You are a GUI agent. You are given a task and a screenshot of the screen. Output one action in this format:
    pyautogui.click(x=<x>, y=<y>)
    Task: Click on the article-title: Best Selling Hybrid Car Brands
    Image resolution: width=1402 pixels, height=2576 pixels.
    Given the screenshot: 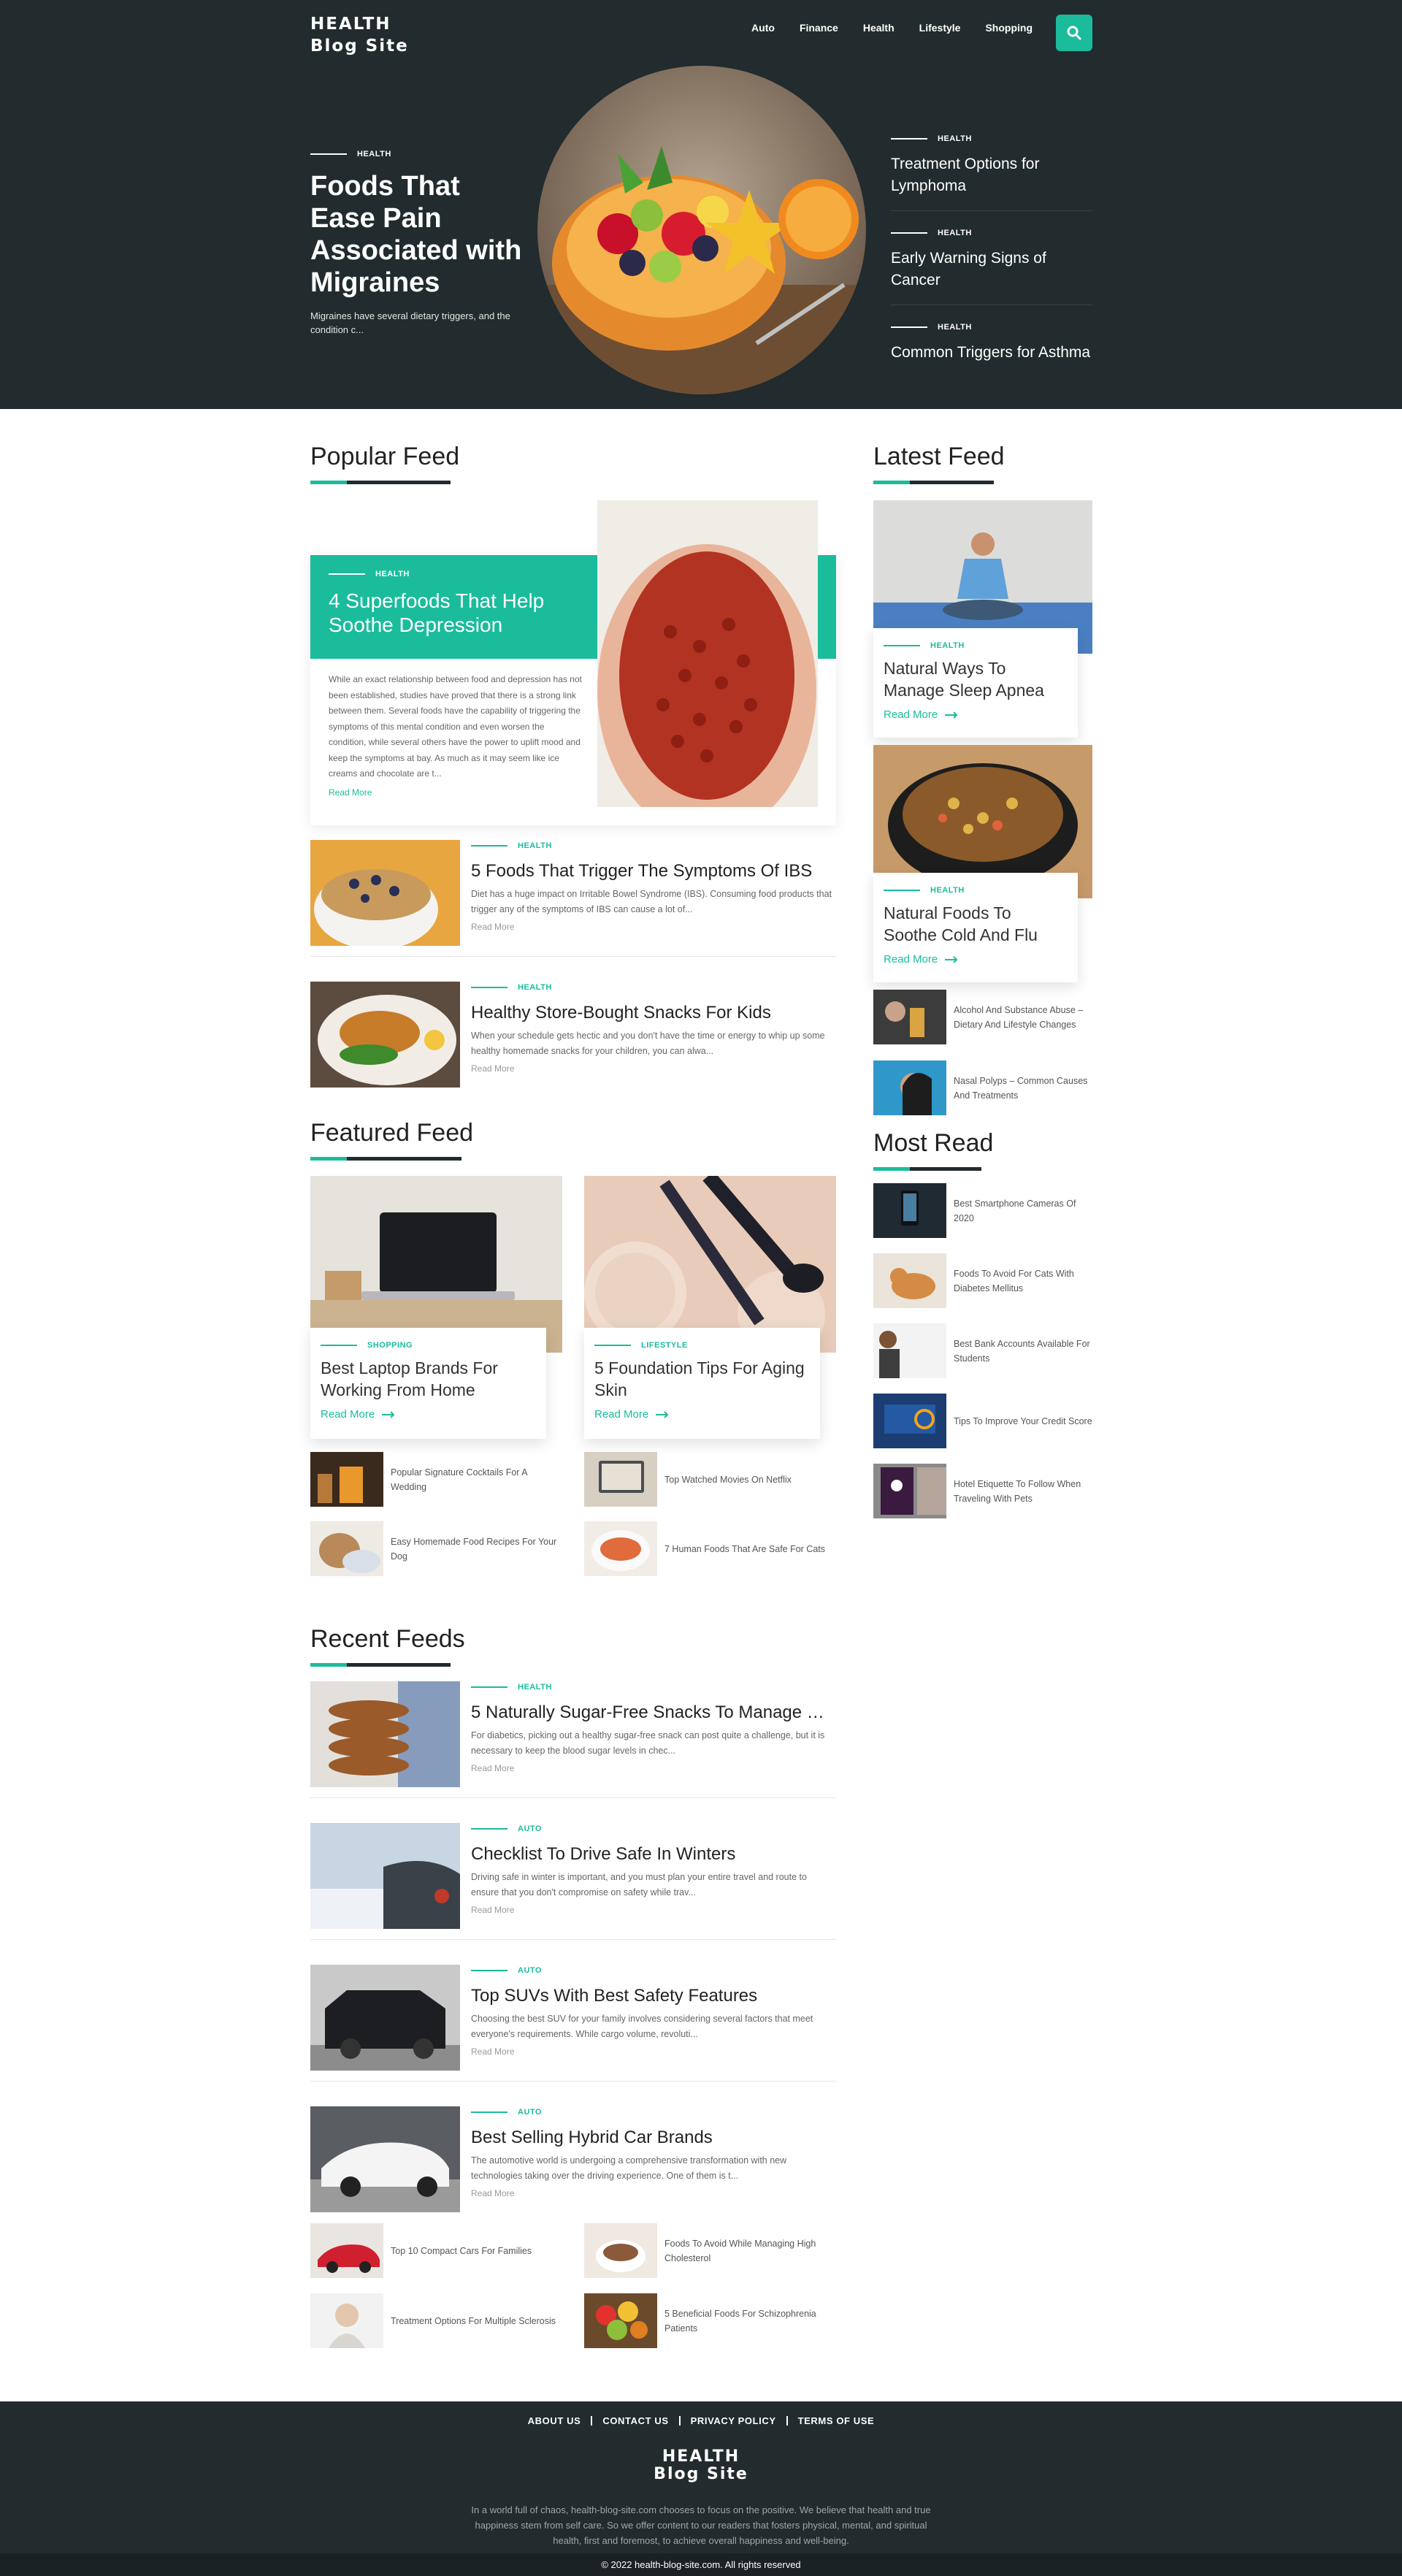 What is the action you would take?
    pyautogui.click(x=653, y=2138)
    